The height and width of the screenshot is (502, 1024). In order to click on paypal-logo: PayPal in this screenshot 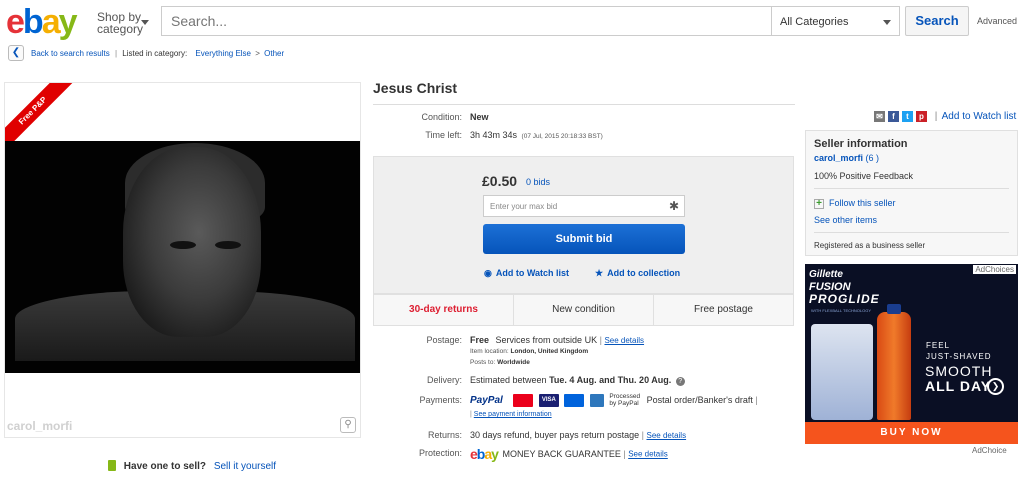, I will do `click(486, 400)`.